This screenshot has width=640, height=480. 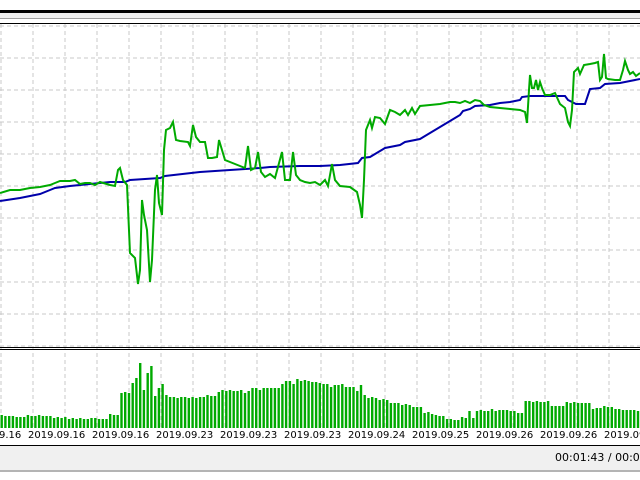 What do you see at coordinates (377, 435) in the screenshot?
I see `time-axis-label: 2019.09.24` at bounding box center [377, 435].